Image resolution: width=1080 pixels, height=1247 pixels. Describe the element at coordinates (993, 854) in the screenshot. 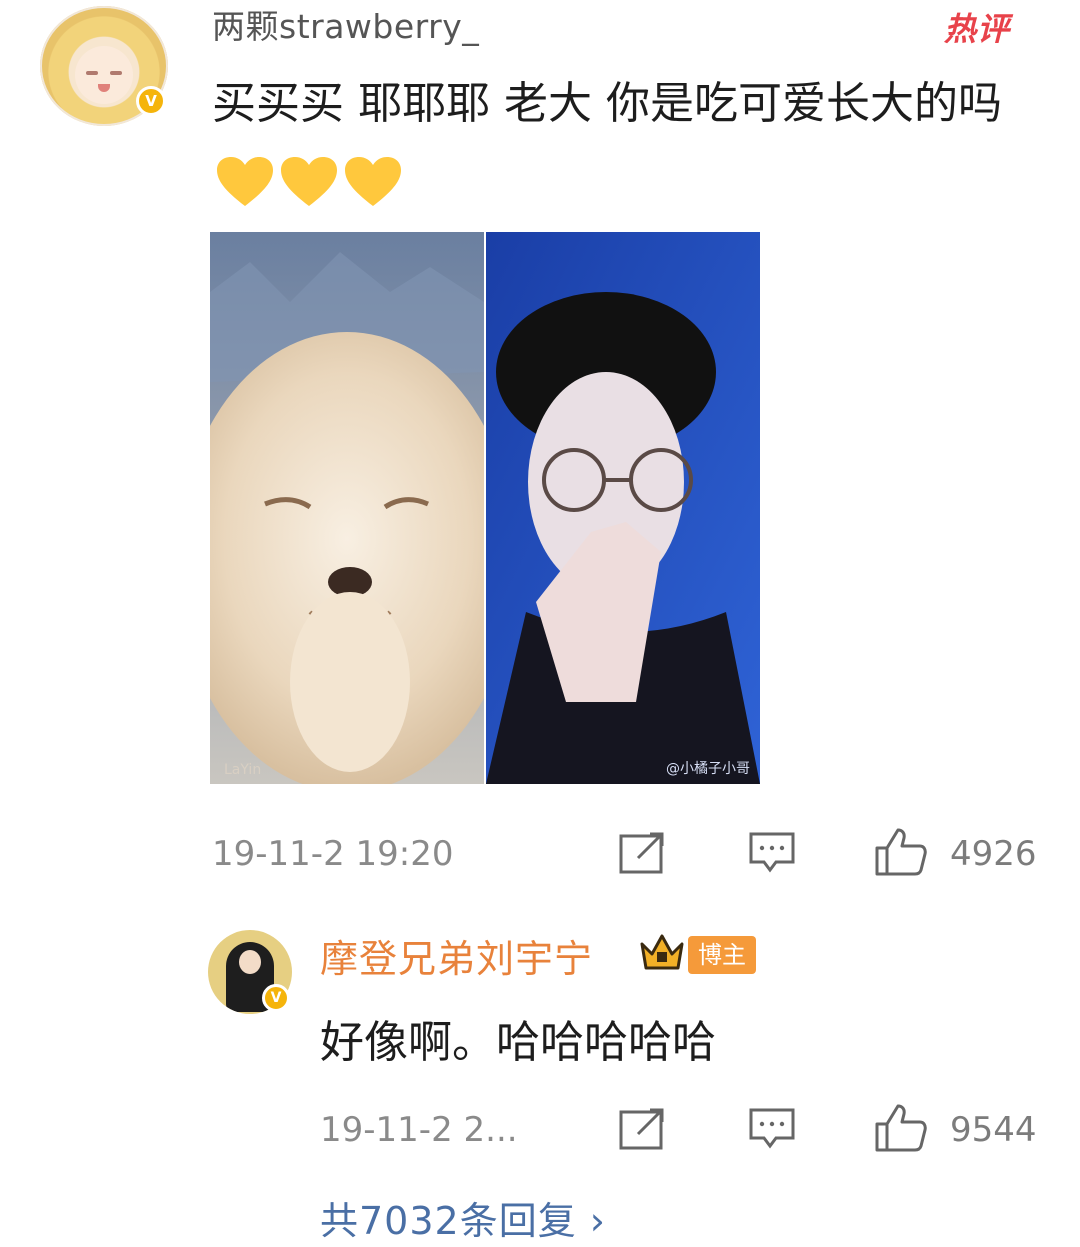

I see `like-count: 4926` at that location.